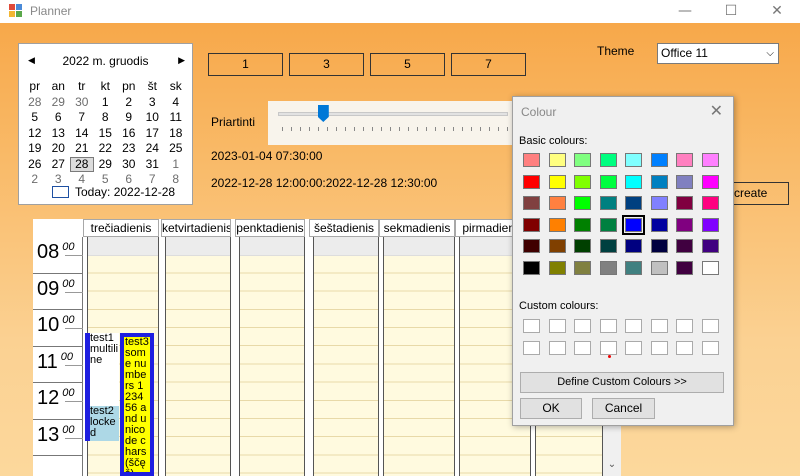  Describe the element at coordinates (612, 467) in the screenshot. I see `chevron-down-icon: ⌄` at that location.